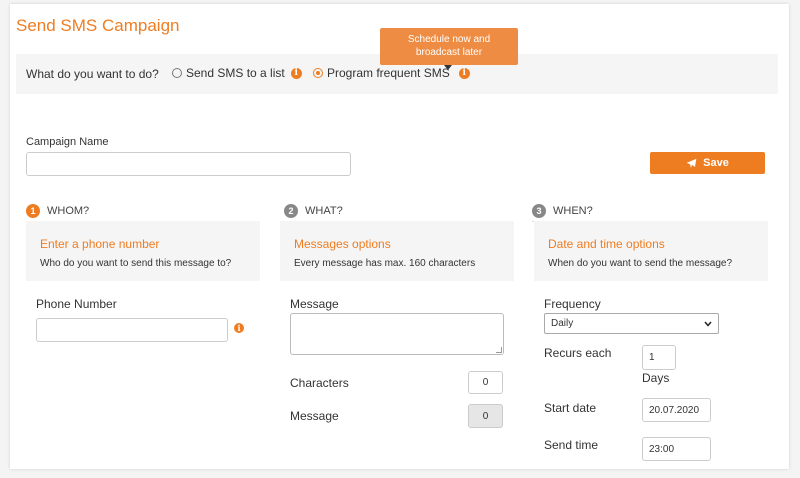  I want to click on message-label: Message, so click(314, 304).